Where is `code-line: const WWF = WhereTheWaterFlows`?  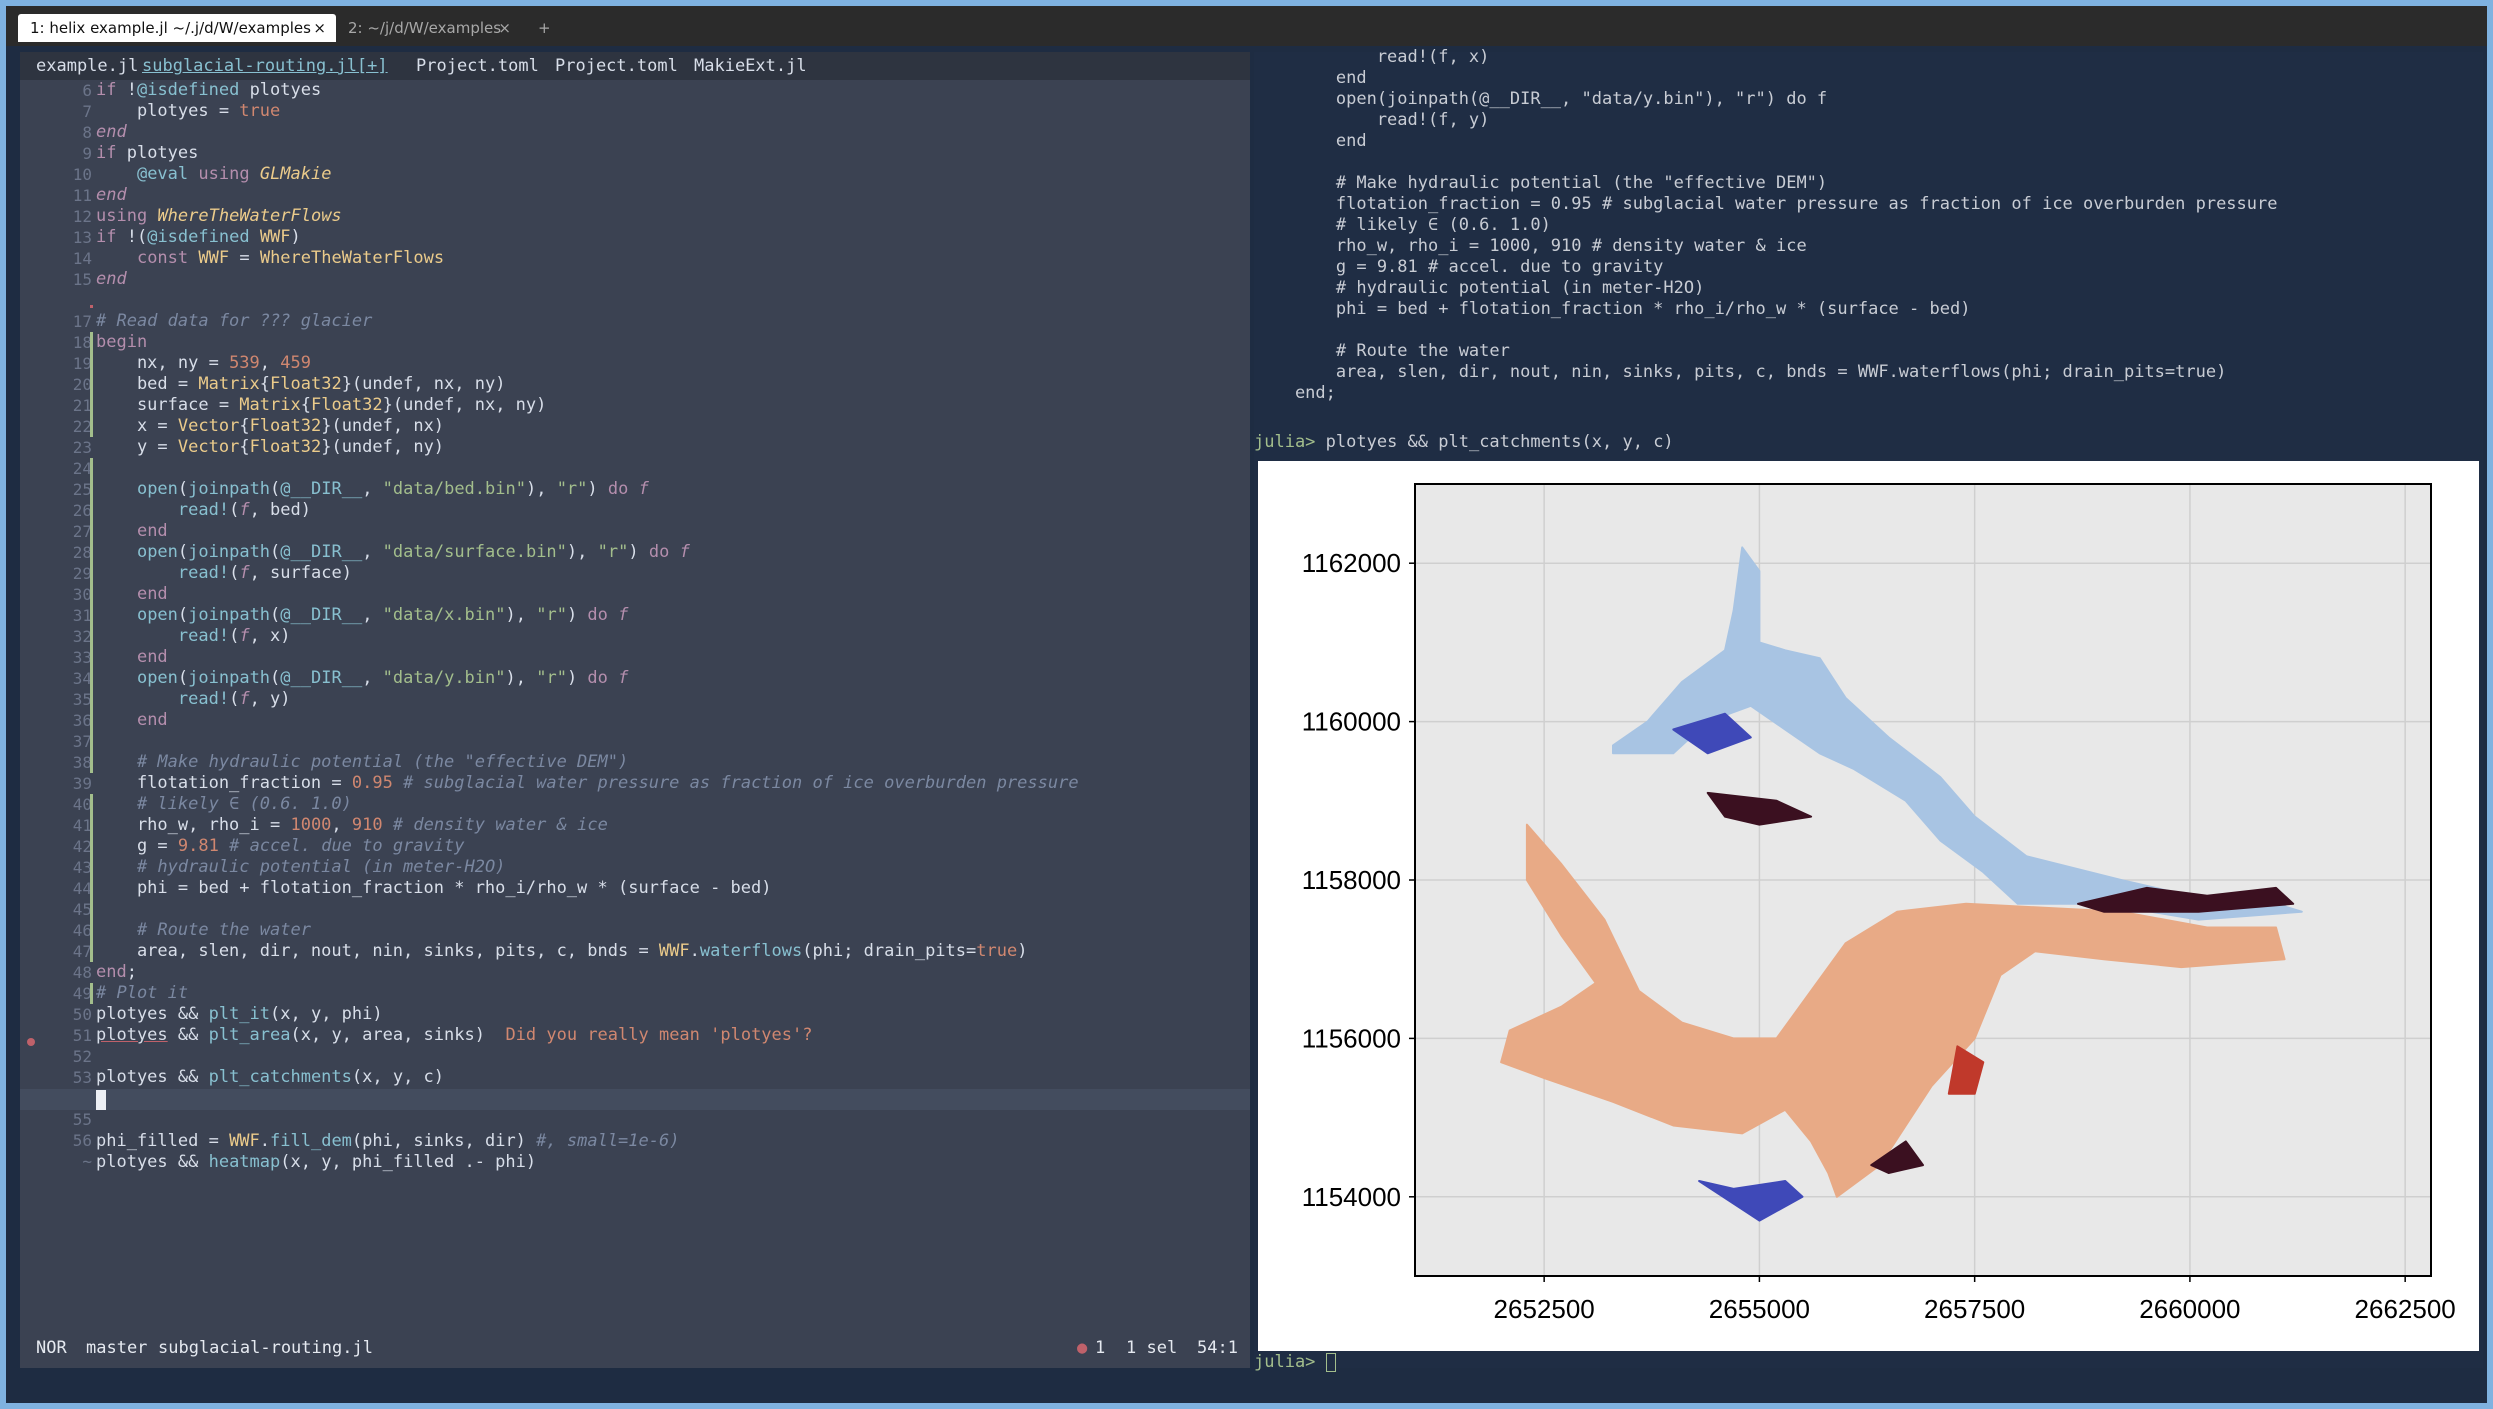
code-line: const WWF = WhereTheWaterFlows is located at coordinates (290, 258).